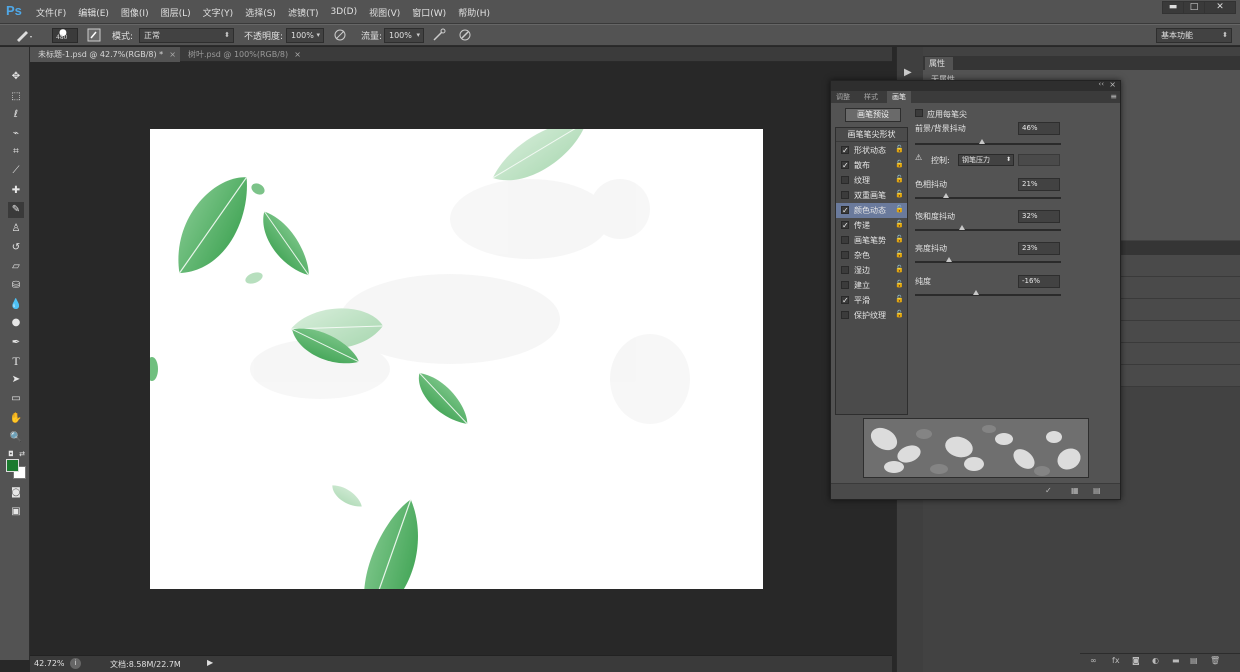  I want to click on link-layers-icon: ∞, so click(1093, 660).